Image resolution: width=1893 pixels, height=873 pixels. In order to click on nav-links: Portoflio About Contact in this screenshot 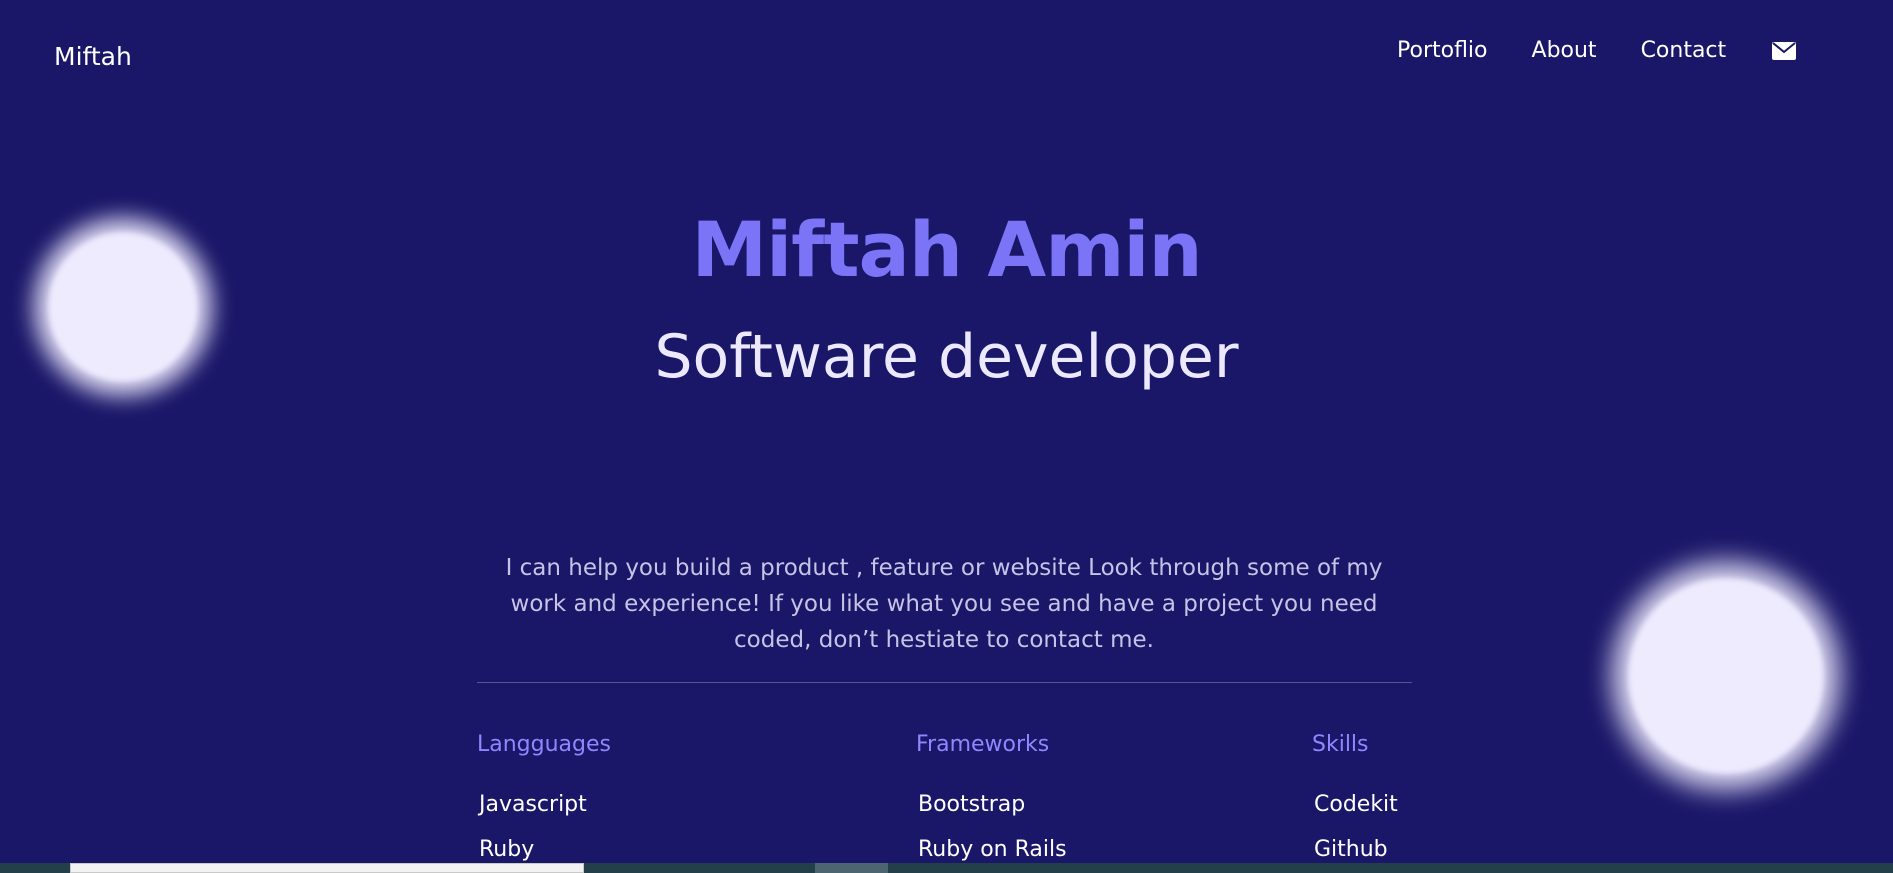, I will do `click(1597, 50)`.